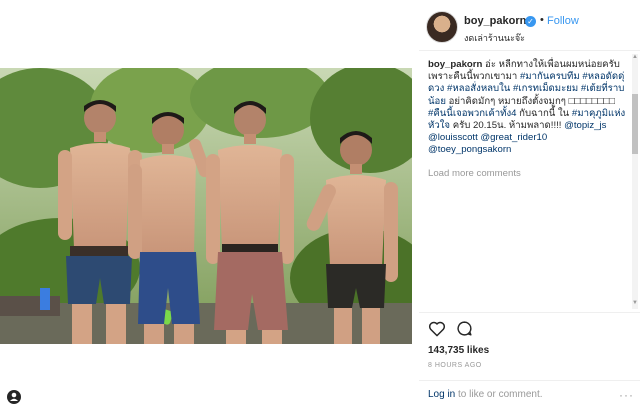  Describe the element at coordinates (494, 38) in the screenshot. I see `post-location: งดเล่าร้านนะจ๊ะ` at that location.